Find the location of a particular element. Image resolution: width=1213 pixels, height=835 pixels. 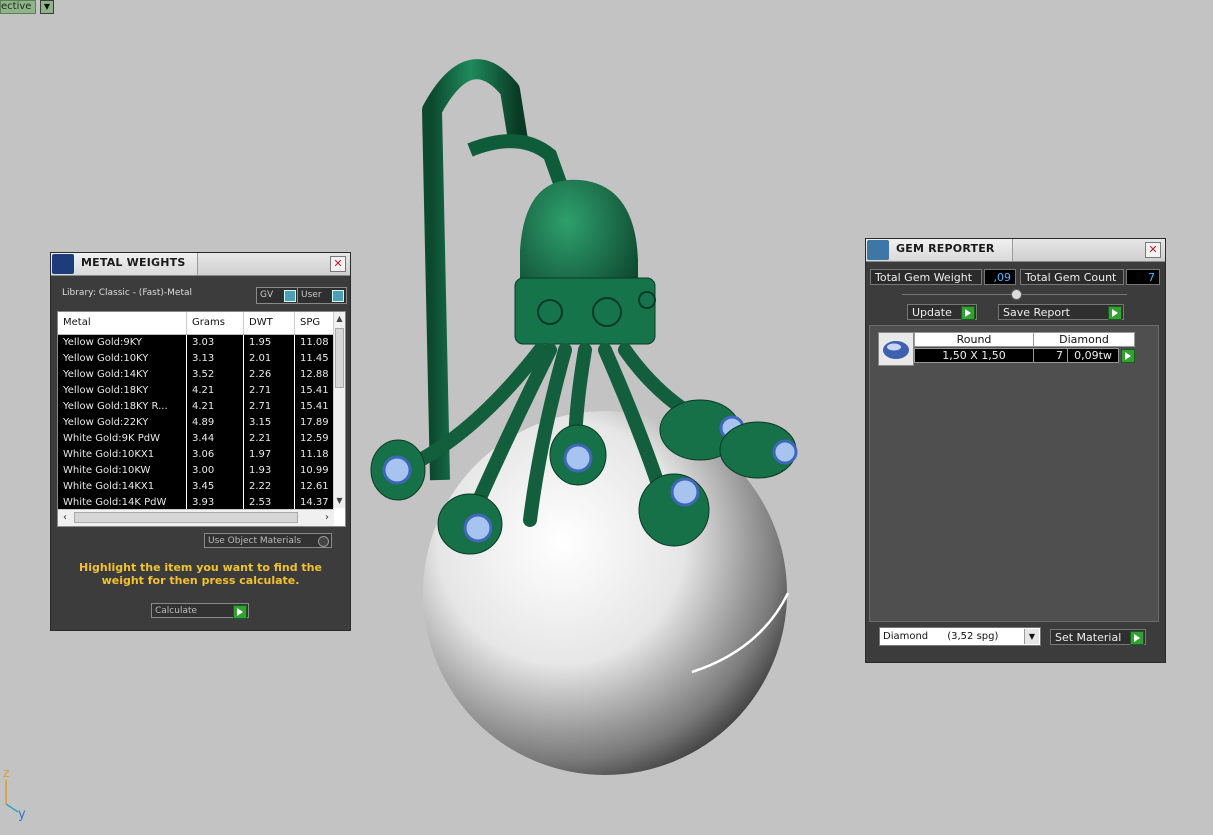

table-row: White Gold:9K PdW 3.44 2.21 12.59 is located at coordinates (196, 439).